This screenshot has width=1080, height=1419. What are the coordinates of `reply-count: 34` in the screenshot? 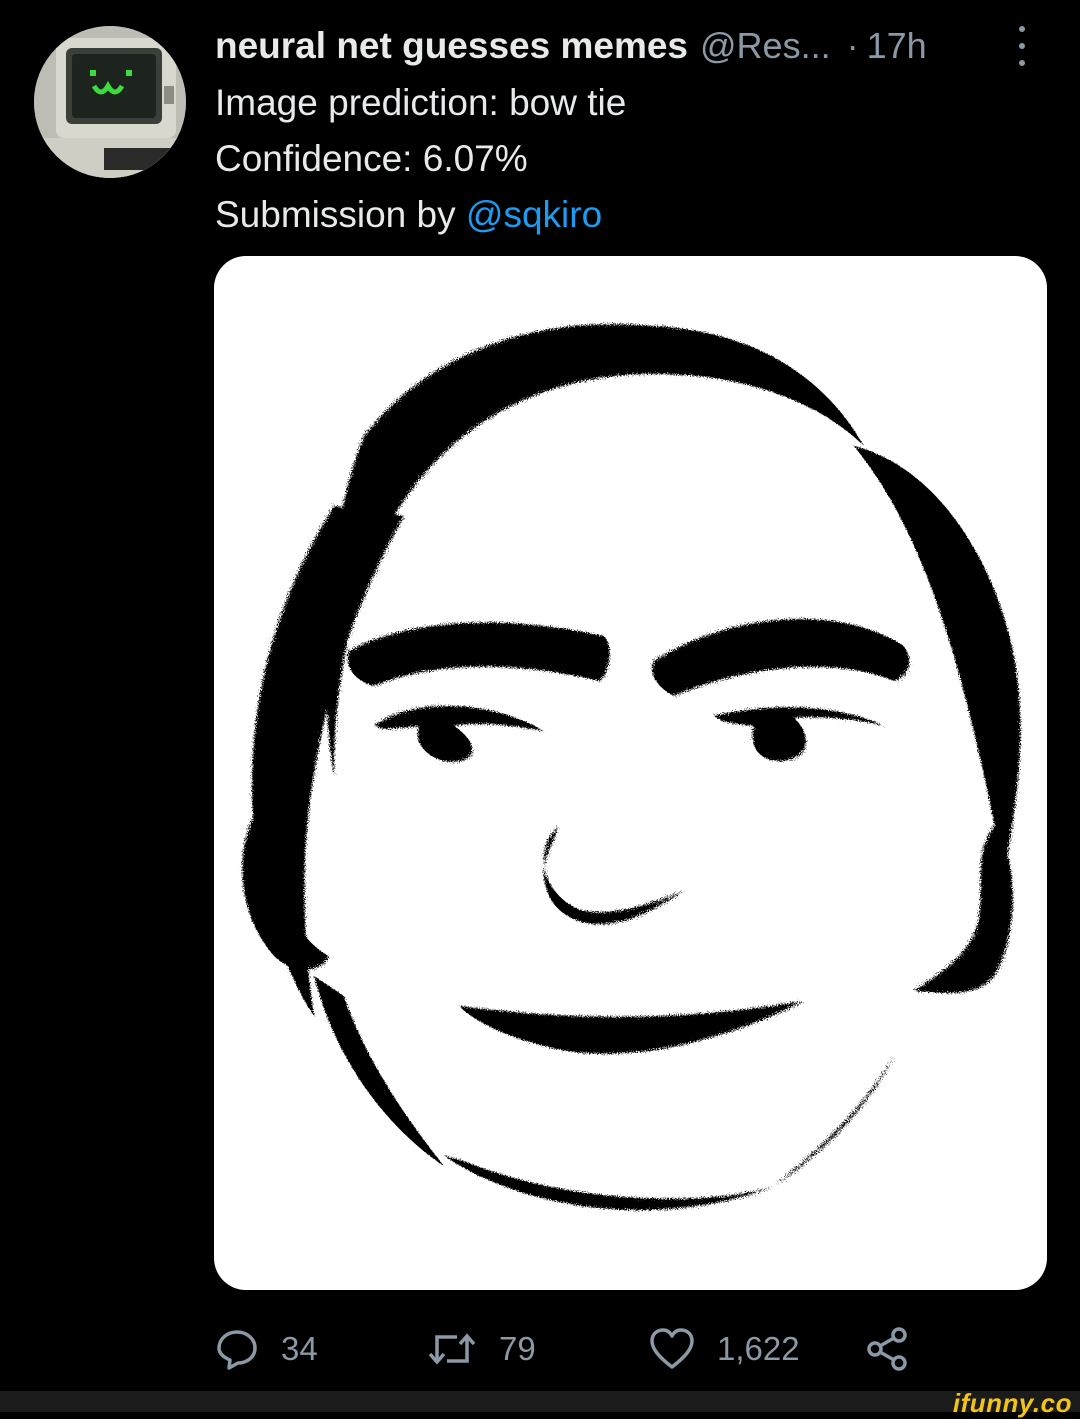 It's located at (299, 1348).